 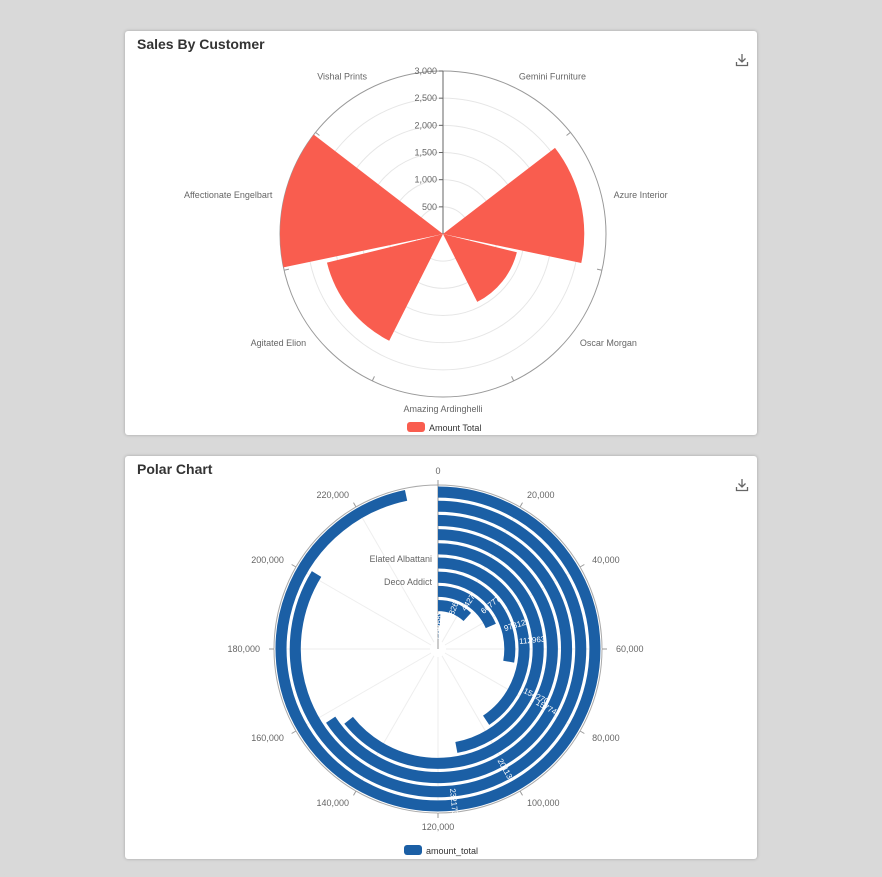 What do you see at coordinates (228, 195) in the screenshot?
I see `category-label: Affectionate Engelbart` at bounding box center [228, 195].